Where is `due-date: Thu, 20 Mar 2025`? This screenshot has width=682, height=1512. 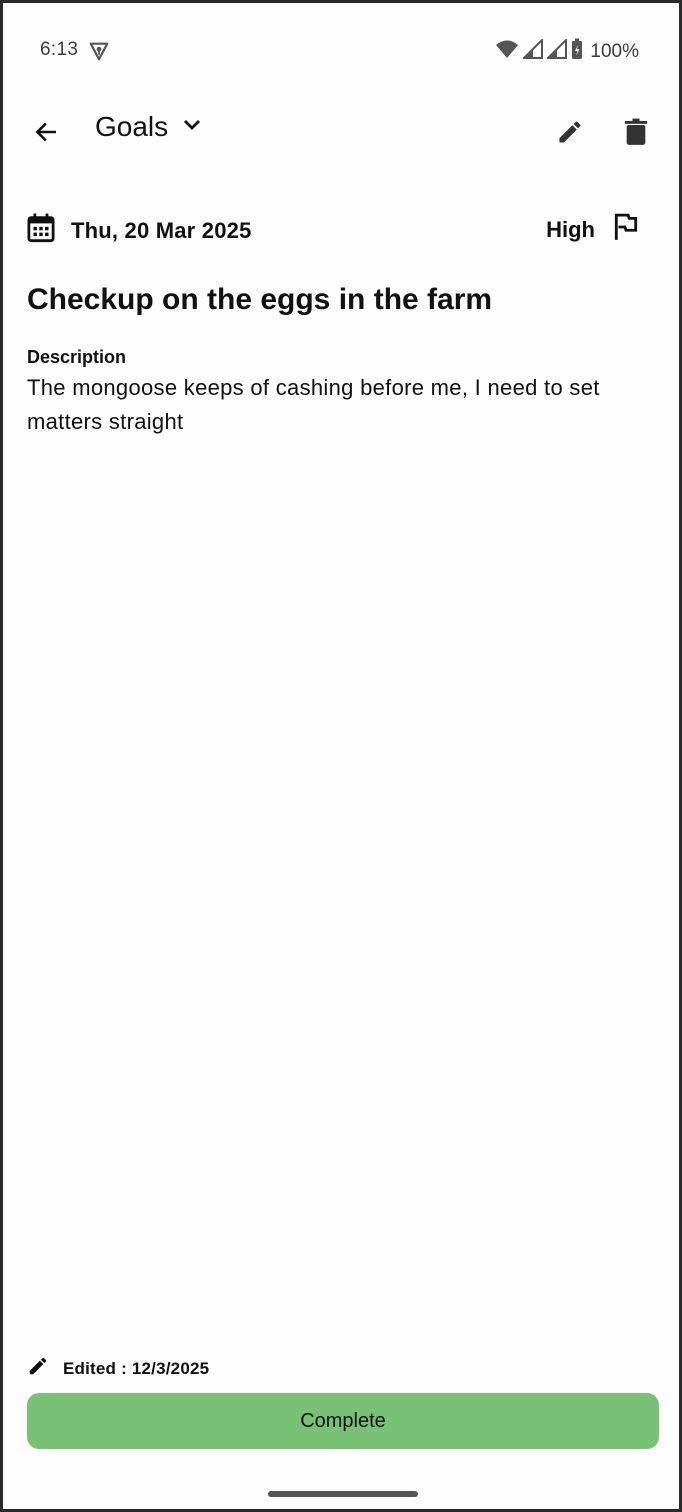
due-date: Thu, 20 Mar 2025 is located at coordinates (139, 230).